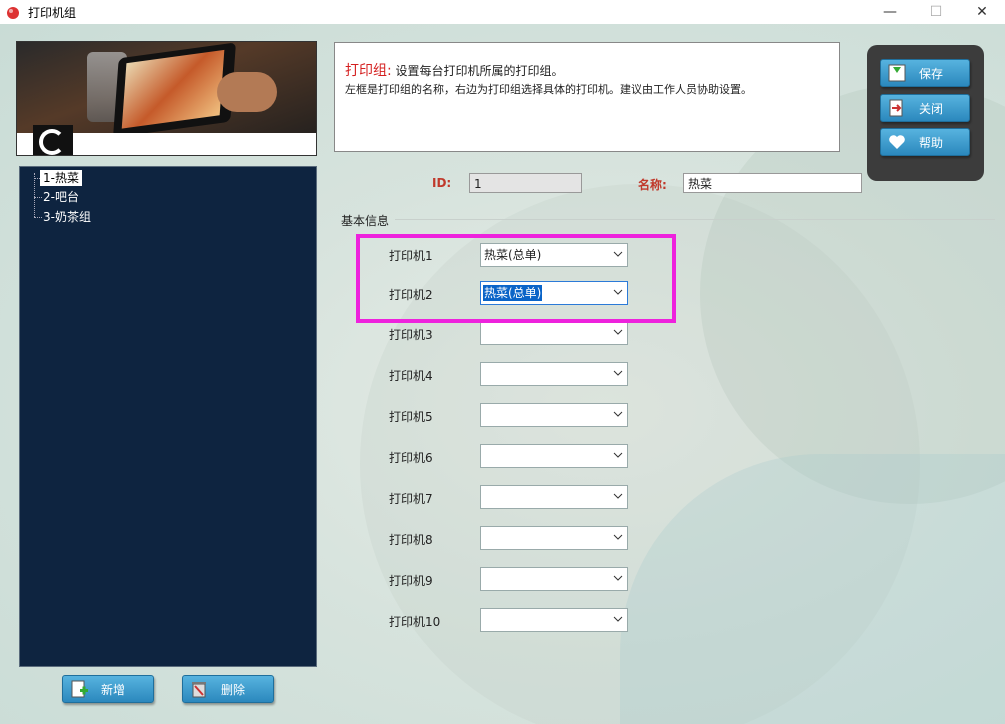  Describe the element at coordinates (79, 689) in the screenshot. I see `add-icon` at that location.